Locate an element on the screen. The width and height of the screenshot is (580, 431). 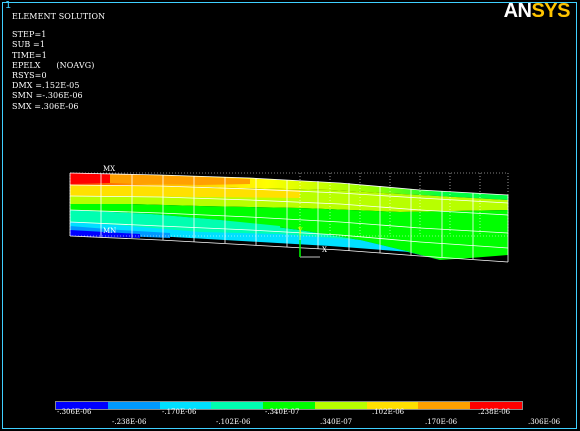
legend-label-7: .102E-06 is located at coordinates (388, 412).